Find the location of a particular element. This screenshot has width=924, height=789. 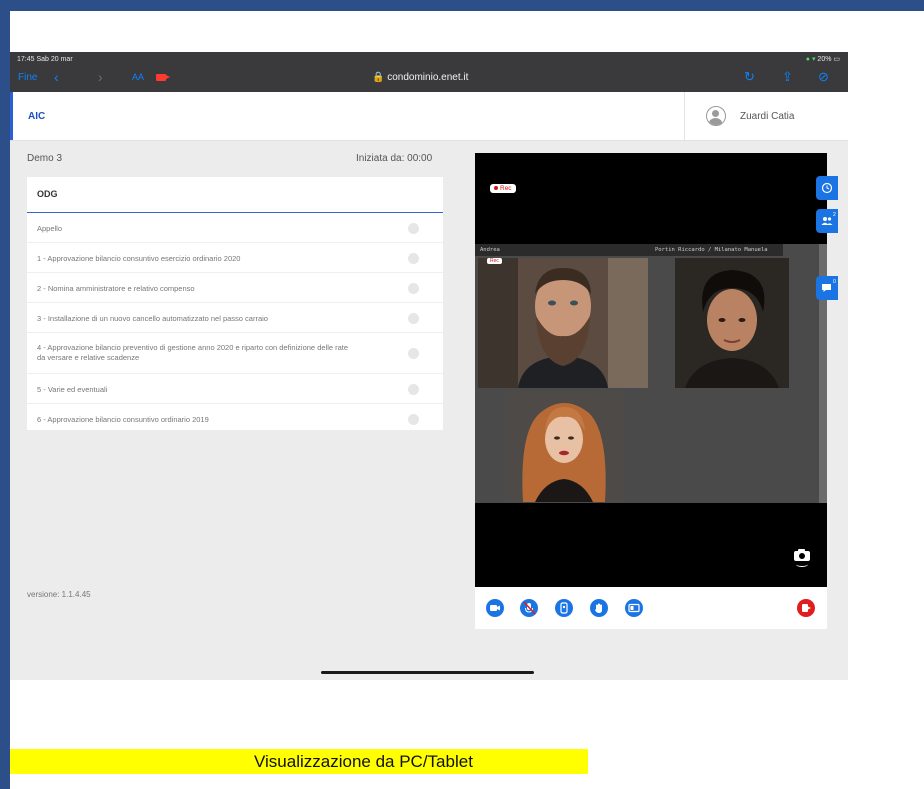

tile-recording-badge: Rec is located at coordinates (494, 261).